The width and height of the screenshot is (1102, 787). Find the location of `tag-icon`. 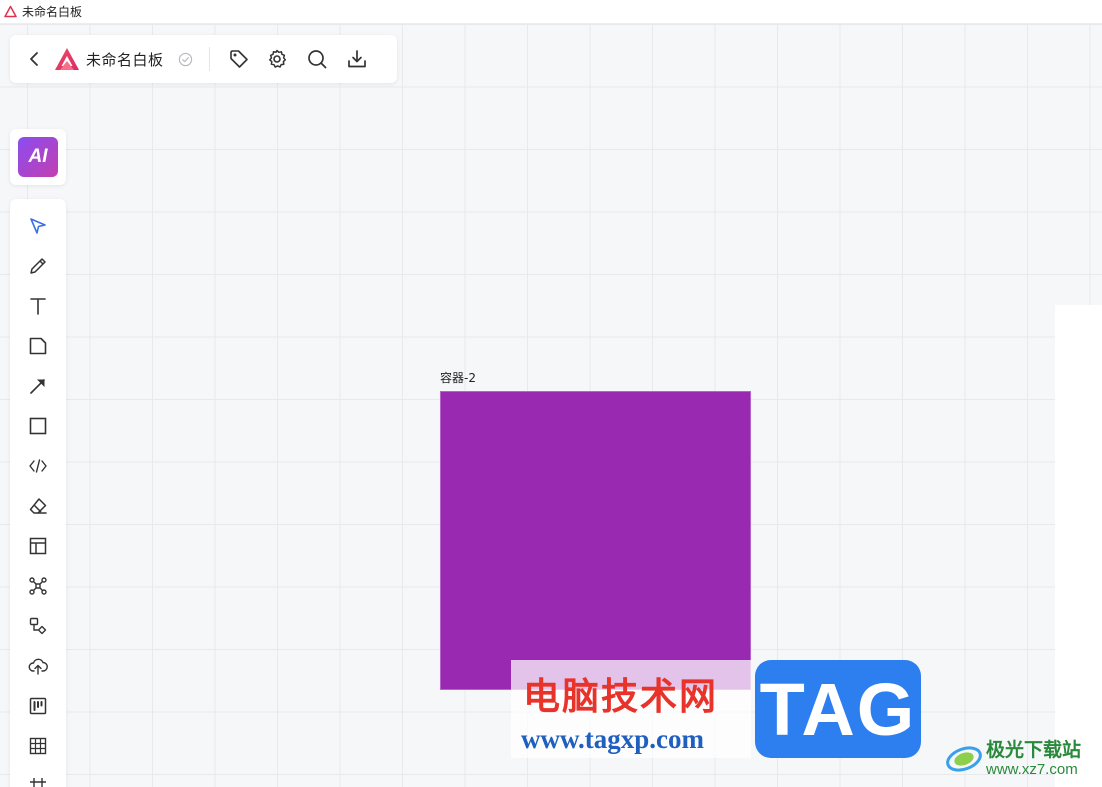

tag-icon is located at coordinates (238, 59).